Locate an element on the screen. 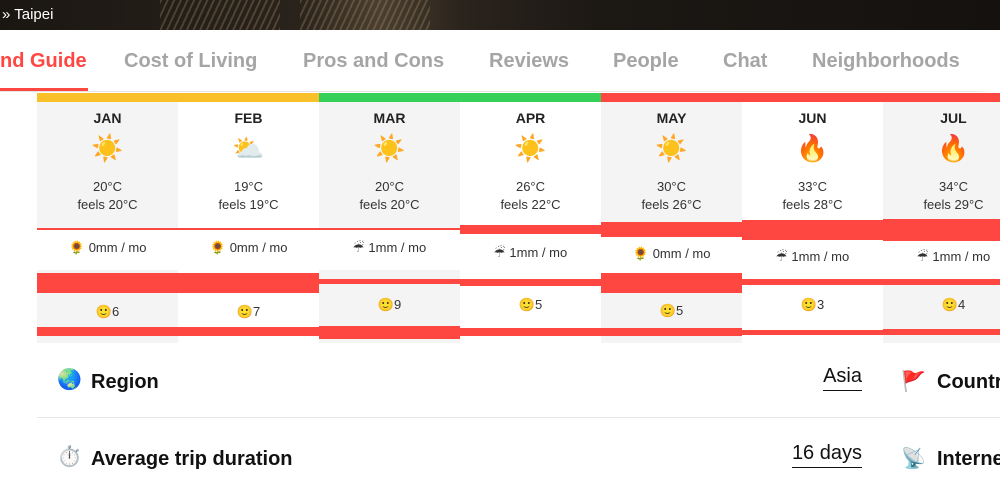 The image size is (1000, 479). feels-like: feels 19°C is located at coordinates (248, 204).